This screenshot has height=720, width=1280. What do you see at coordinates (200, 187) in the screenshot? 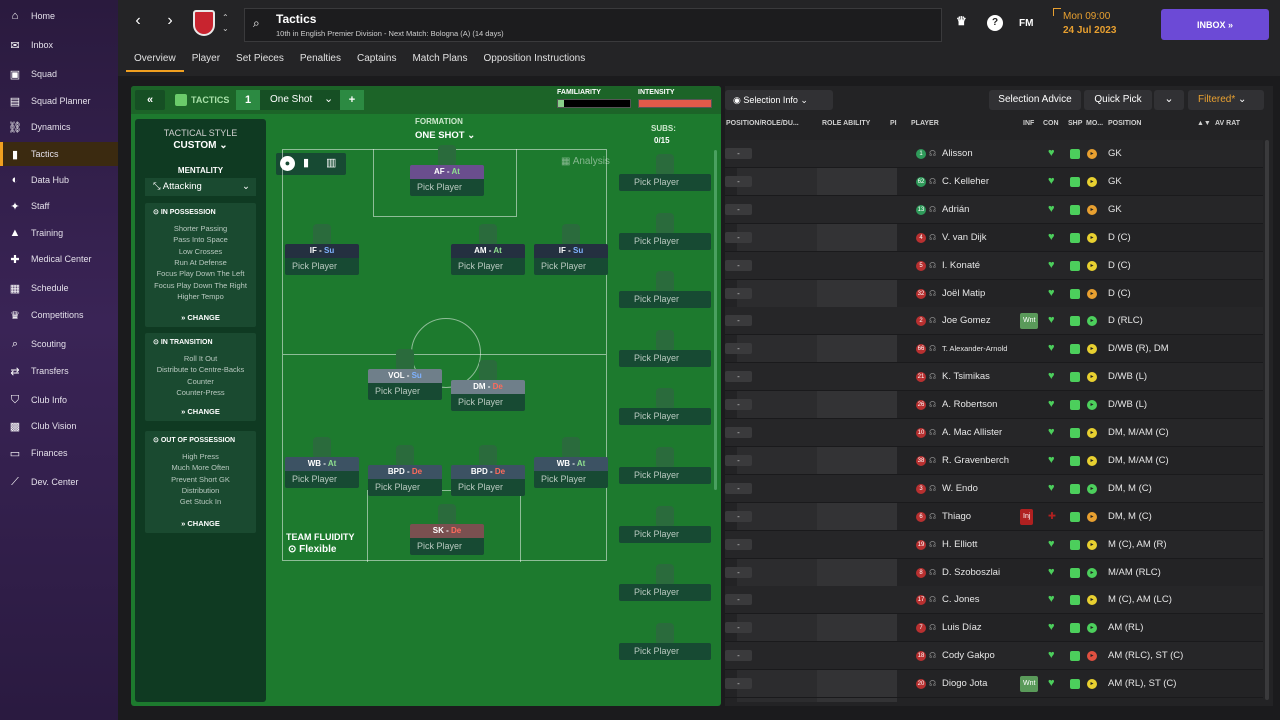
I see `mentality-dropdown: ⤡ Attacking ⌄` at bounding box center [200, 187].